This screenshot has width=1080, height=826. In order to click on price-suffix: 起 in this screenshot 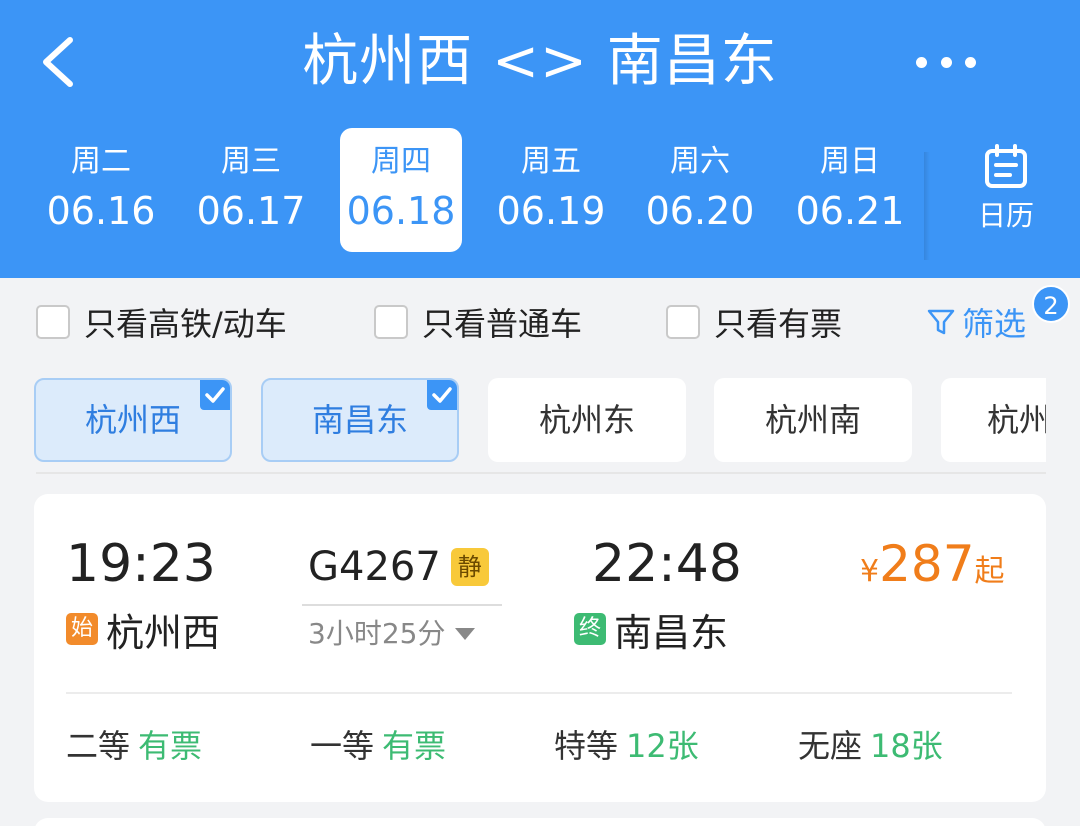, I will do `click(989, 571)`.